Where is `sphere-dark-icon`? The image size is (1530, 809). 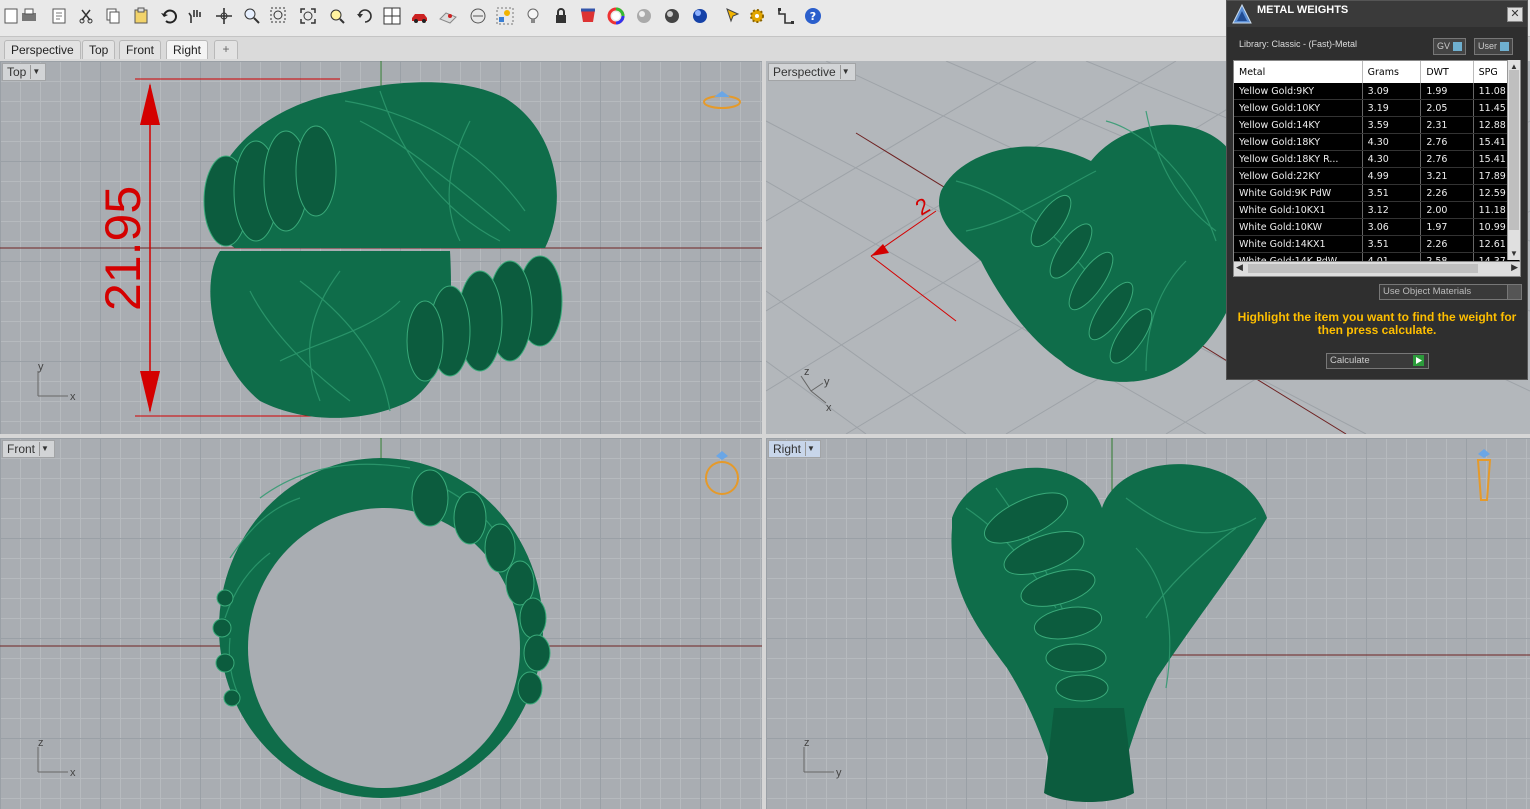
sphere-dark-icon is located at coordinates (672, 16).